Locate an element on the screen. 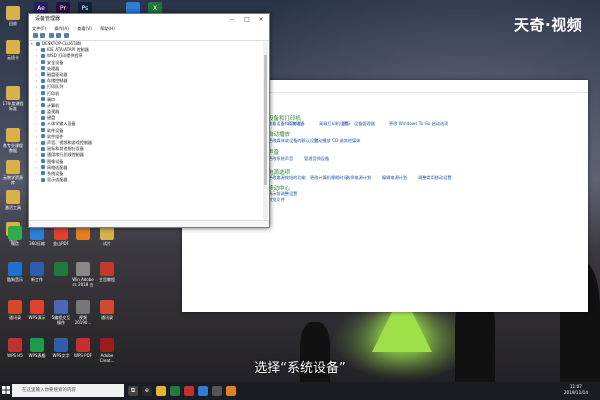 Image resolution: width=600 pixels, height=400 pixels. help-icon is located at coordinates (58, 35).